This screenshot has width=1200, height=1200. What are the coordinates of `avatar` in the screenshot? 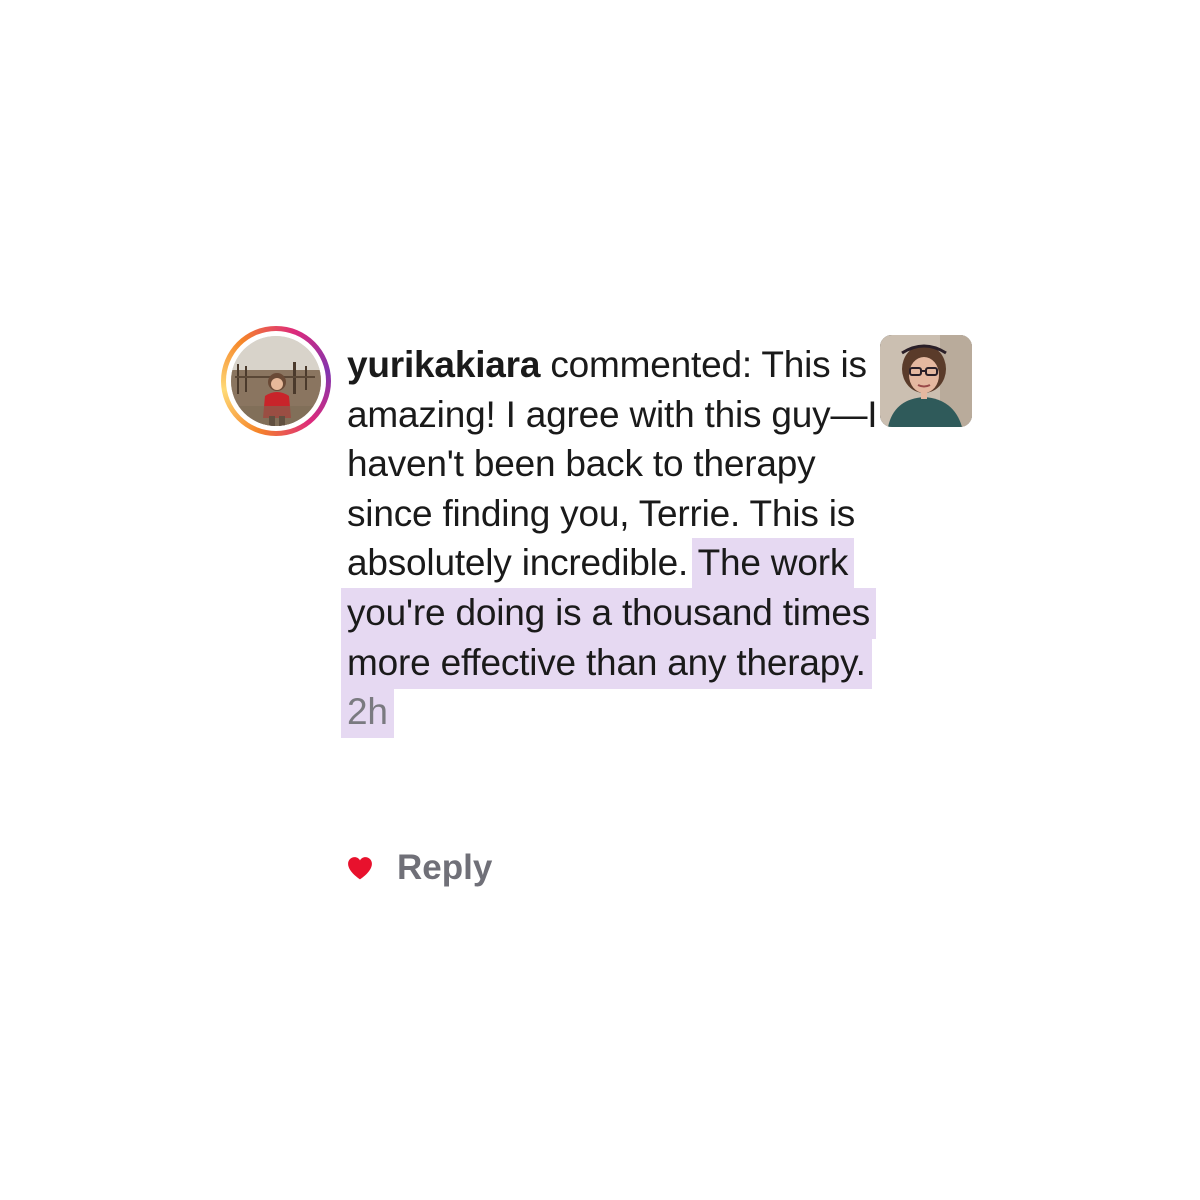 It's located at (276, 381).